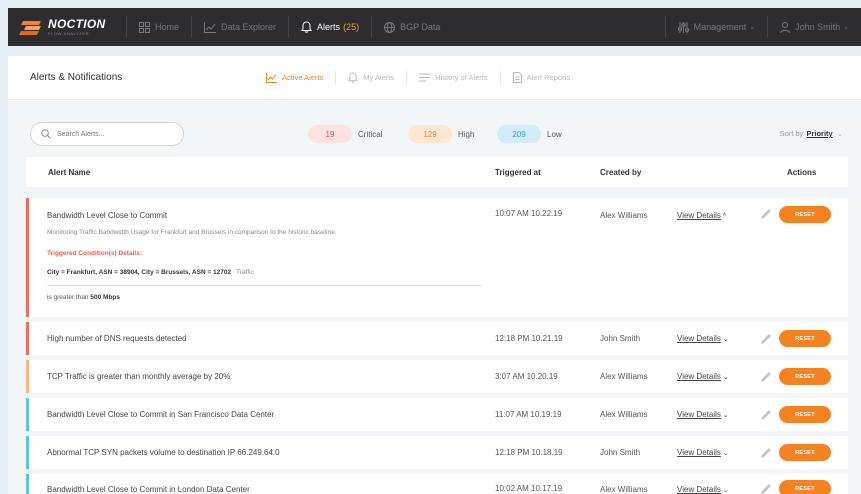  What do you see at coordinates (518, 172) in the screenshot?
I see `column-header-triggered-at: Triggered at` at bounding box center [518, 172].